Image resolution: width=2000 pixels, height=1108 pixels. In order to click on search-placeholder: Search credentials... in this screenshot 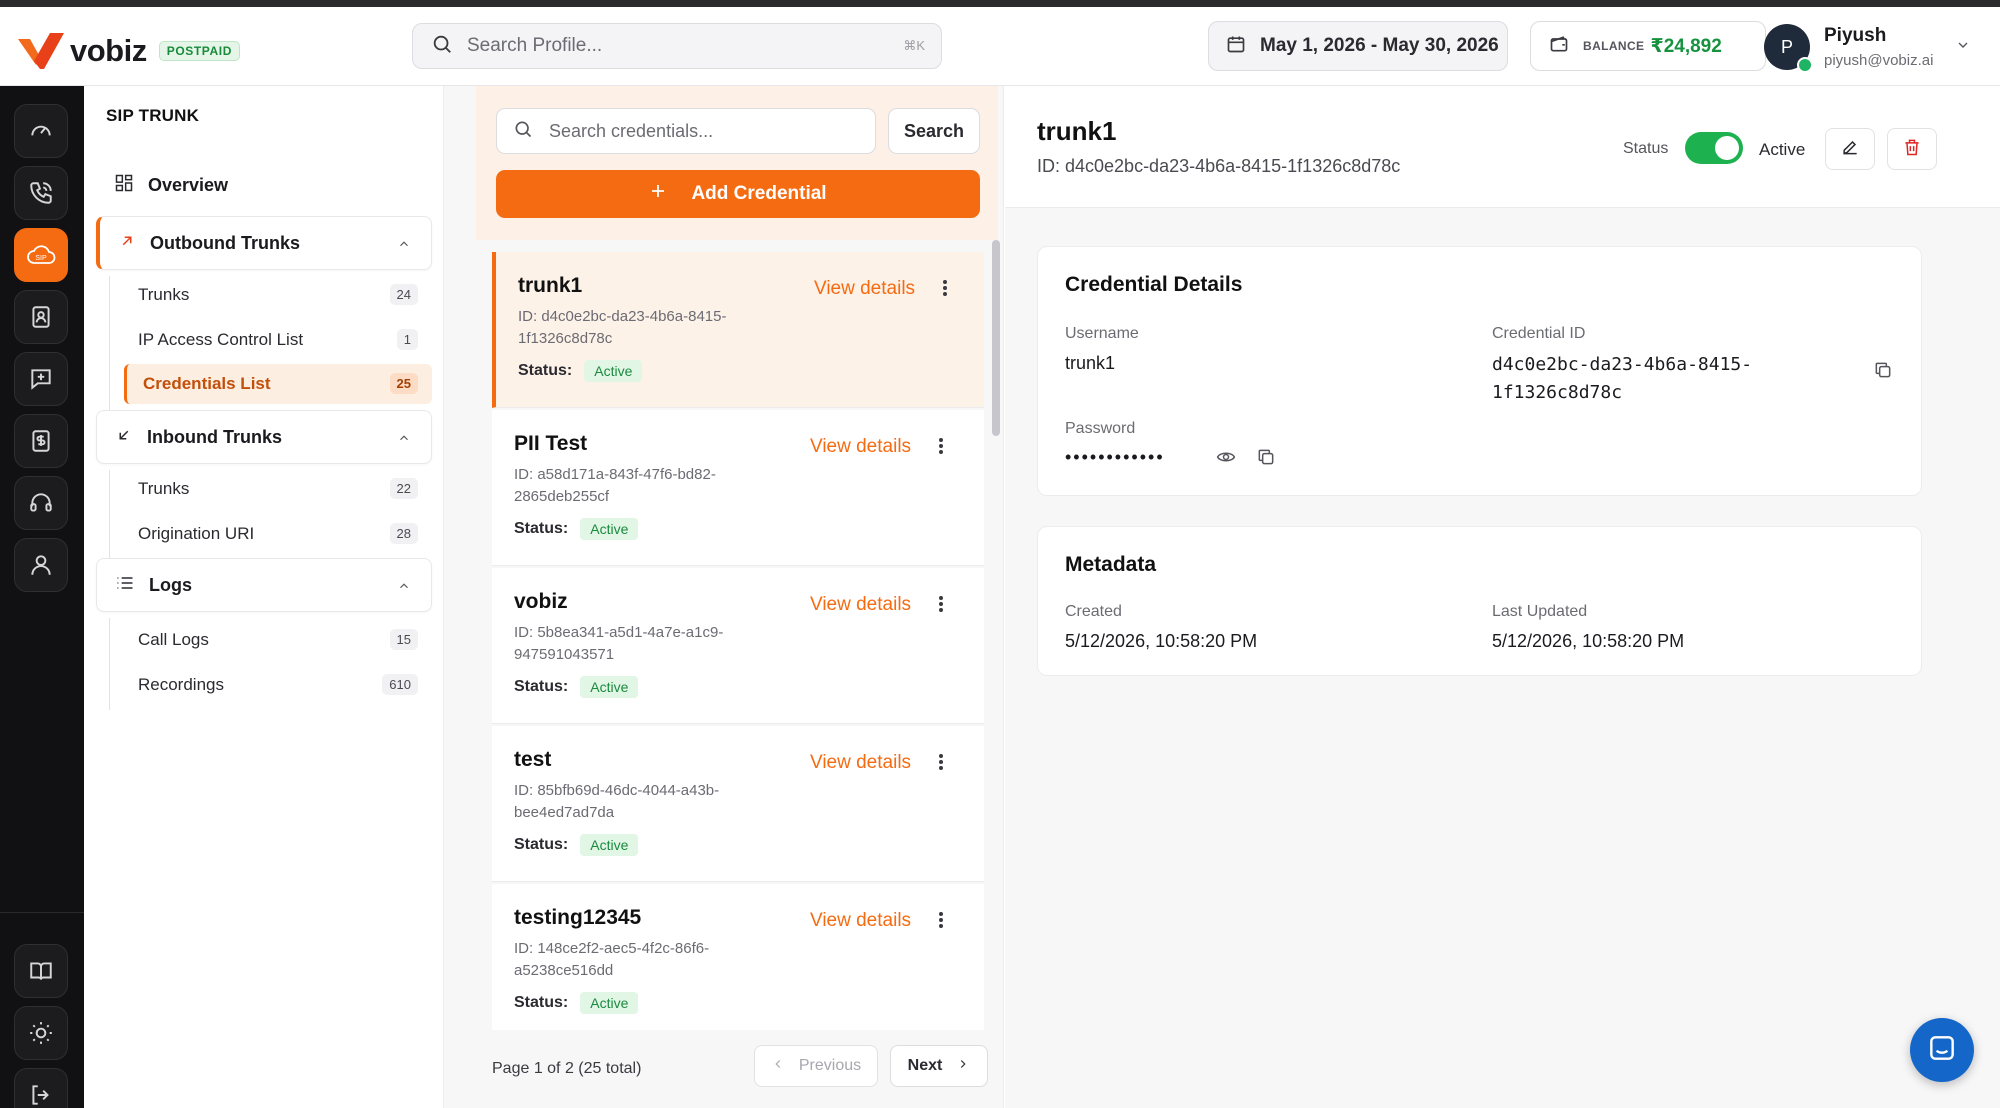, I will do `click(631, 130)`.